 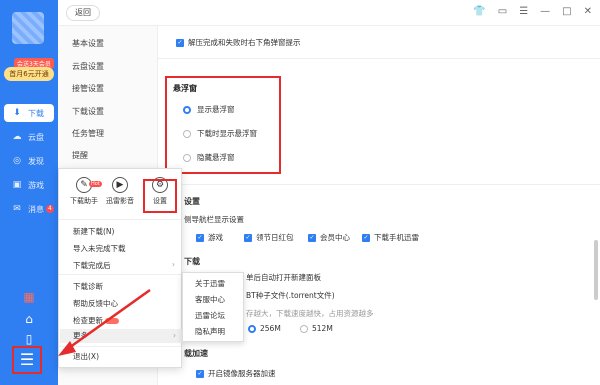 I want to click on menu-label: 检查更新, so click(x=88, y=320).